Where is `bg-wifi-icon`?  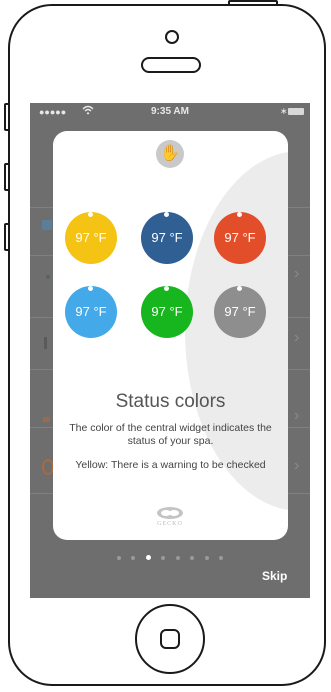
bg-wifi-icon is located at coordinates (47, 225).